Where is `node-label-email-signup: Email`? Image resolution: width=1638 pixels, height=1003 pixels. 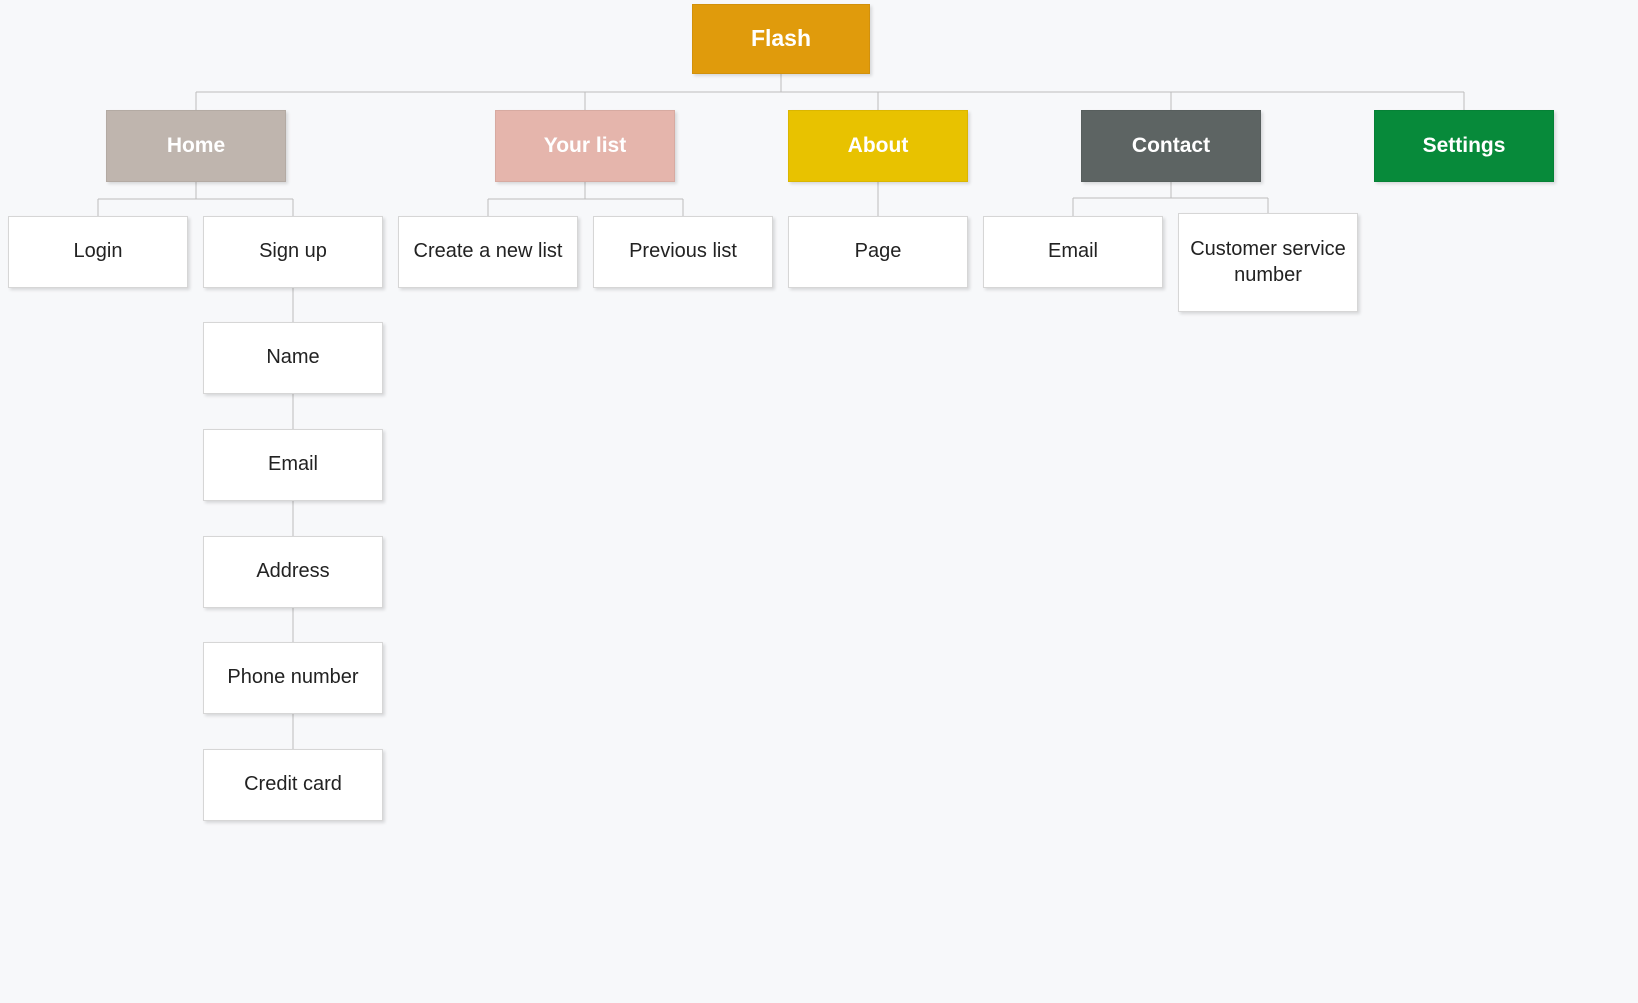 node-label-email-signup: Email is located at coordinates (292, 464).